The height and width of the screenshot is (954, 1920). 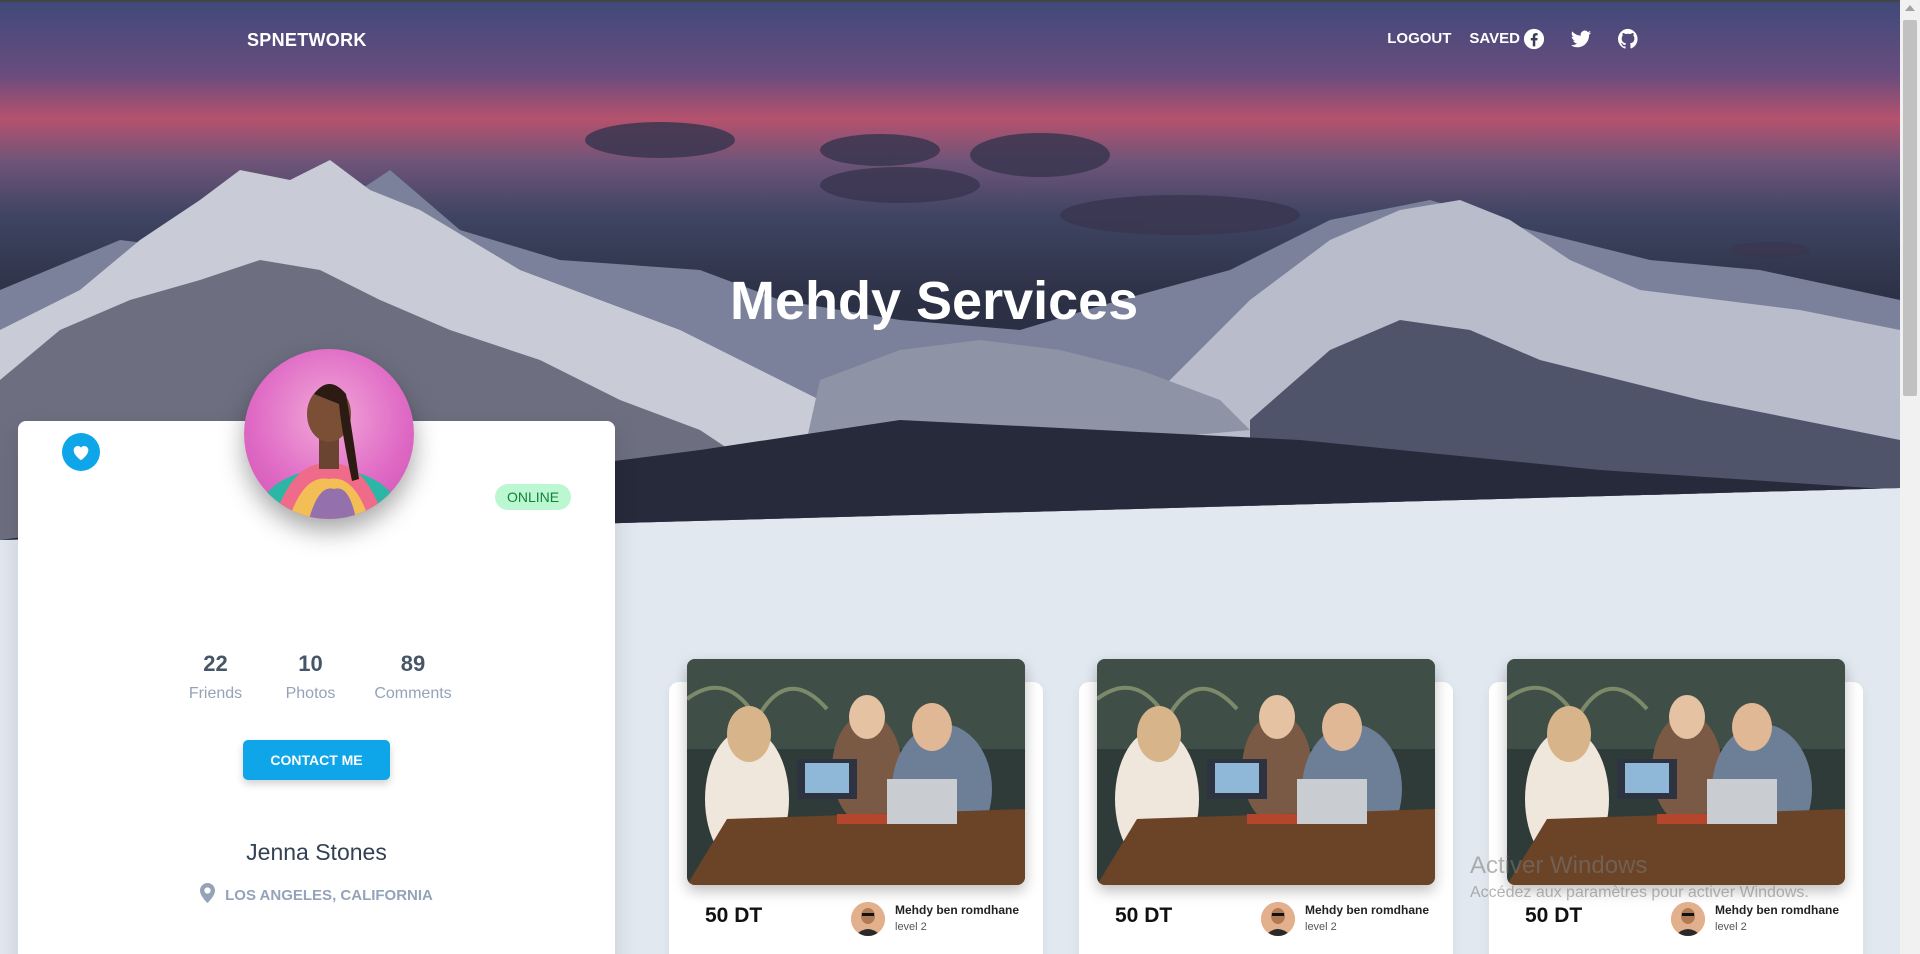 I want to click on profile-stats: 22 Friends 10 Photos 89 Comments, so click(x=318, y=677).